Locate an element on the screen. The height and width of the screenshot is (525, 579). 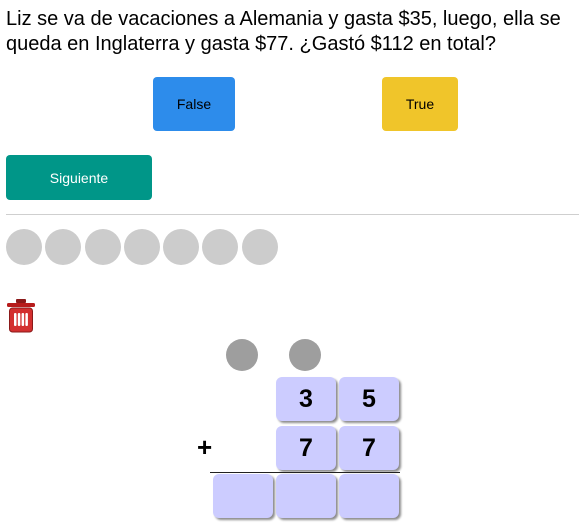
next-button: Siguiente is located at coordinates (79, 177).